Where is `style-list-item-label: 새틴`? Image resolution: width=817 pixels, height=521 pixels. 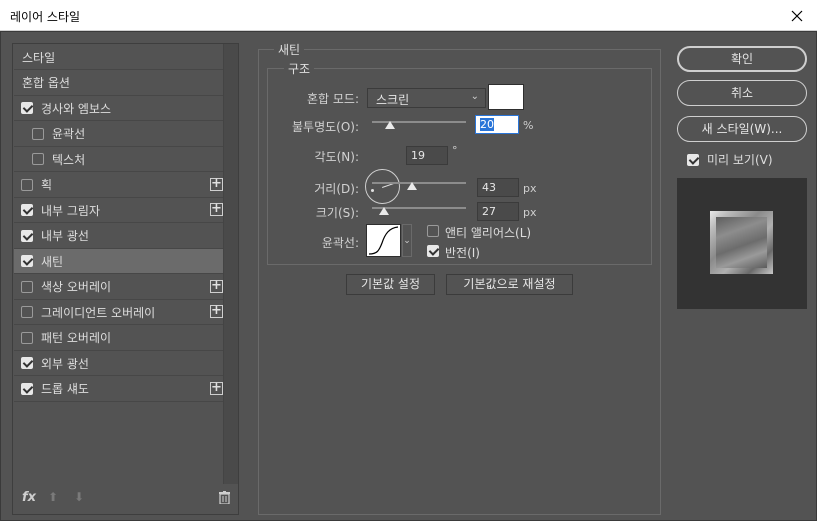
style-list-item-label: 새틴 is located at coordinates (52, 261).